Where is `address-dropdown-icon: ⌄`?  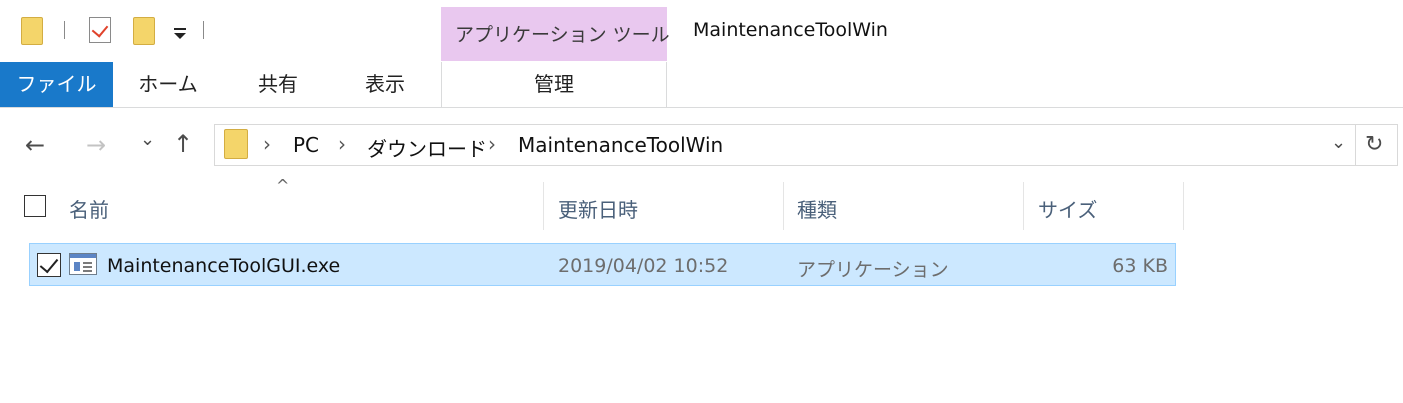
address-dropdown-icon: ⌄ is located at coordinates (1338, 143).